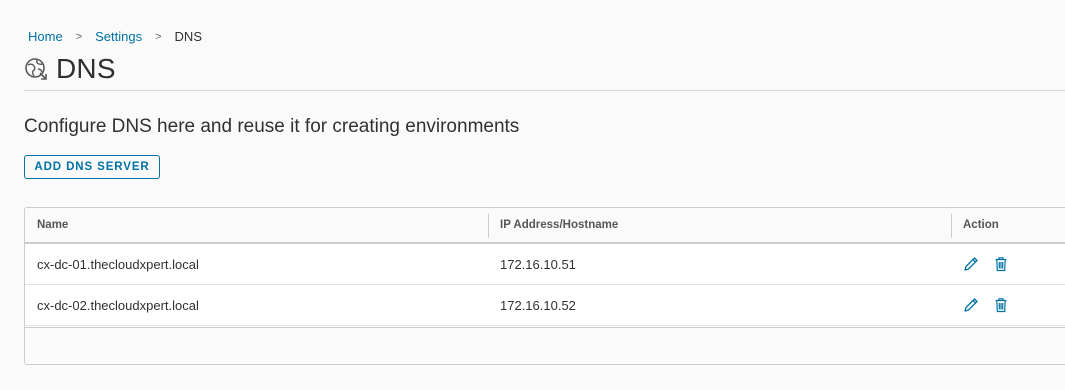 The height and width of the screenshot is (390, 1065). Describe the element at coordinates (52, 225) in the screenshot. I see `column-header-name: Name` at that location.